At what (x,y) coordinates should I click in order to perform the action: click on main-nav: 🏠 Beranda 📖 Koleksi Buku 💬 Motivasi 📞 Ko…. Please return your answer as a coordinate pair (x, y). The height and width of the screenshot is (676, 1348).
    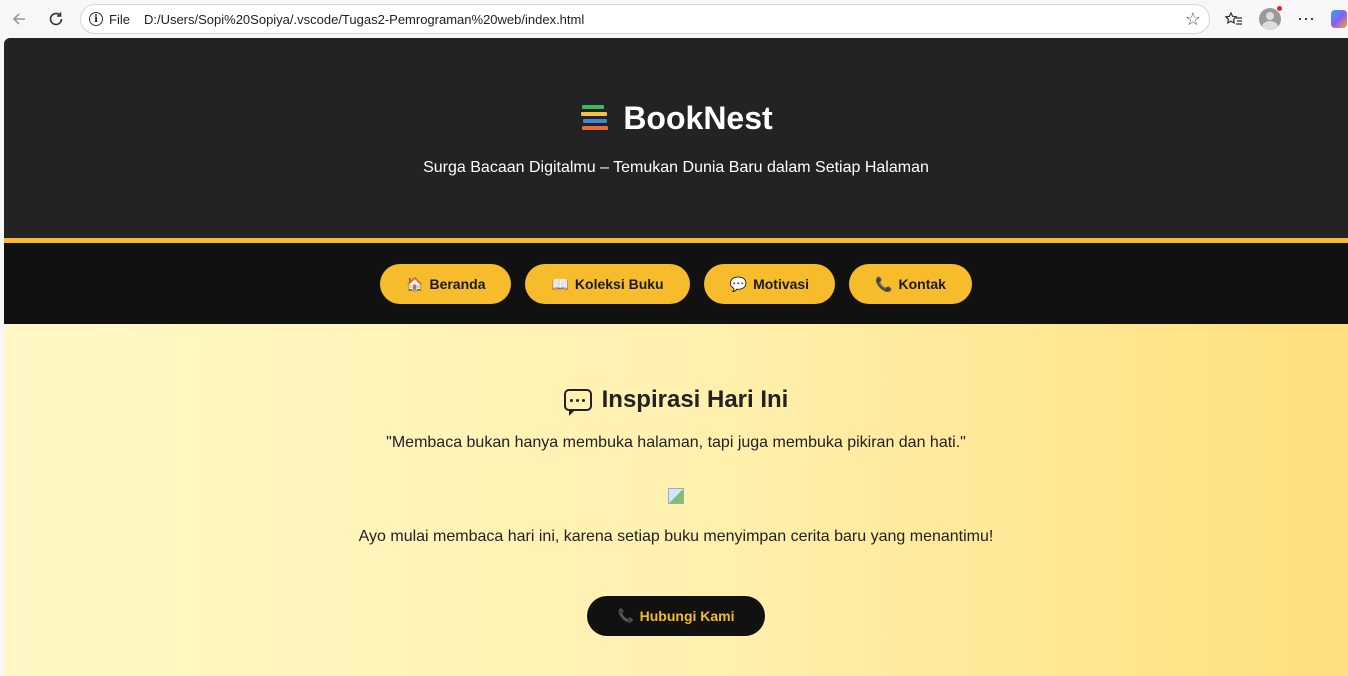
    Looking at the image, I should click on (676, 281).